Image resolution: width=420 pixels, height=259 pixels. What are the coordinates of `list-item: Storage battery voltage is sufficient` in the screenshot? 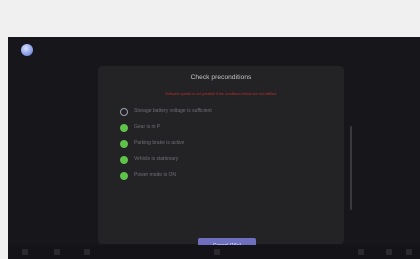 It's located at (225, 112).